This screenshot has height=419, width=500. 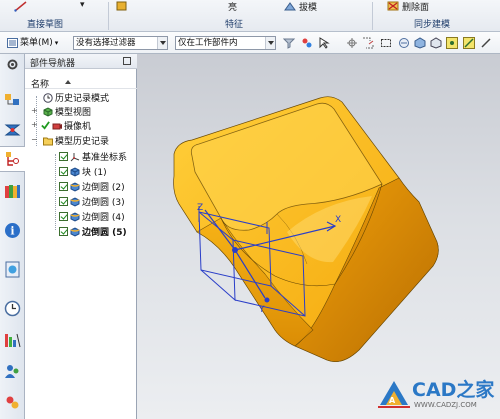 I want to click on tree-item-label: 基准坐标系, so click(x=105, y=158).